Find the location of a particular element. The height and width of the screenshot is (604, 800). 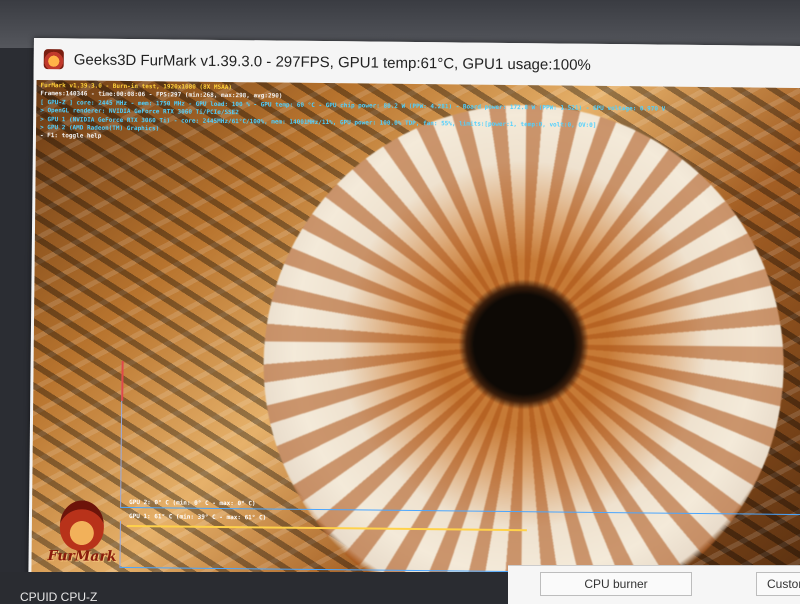

cpu-burner-button: CPU burner is located at coordinates (616, 584).